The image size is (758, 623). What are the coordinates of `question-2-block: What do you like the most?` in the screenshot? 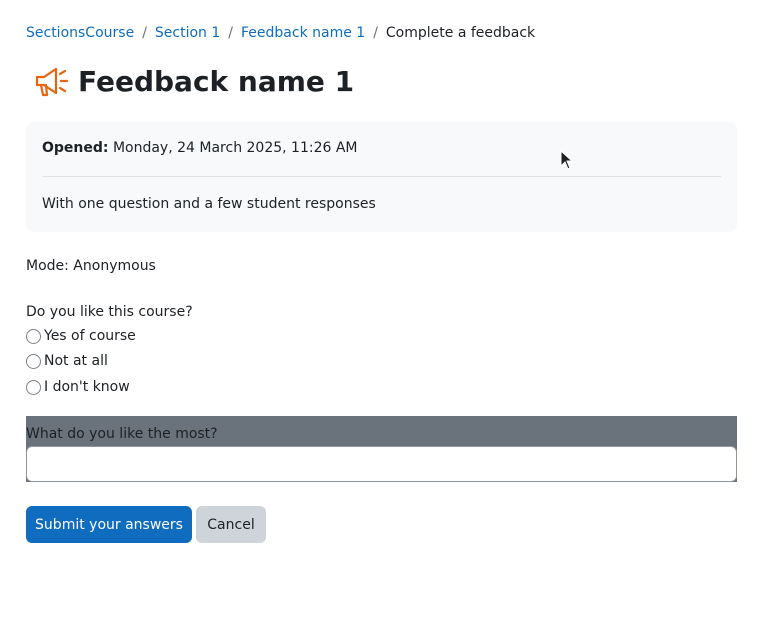 It's located at (381, 449).